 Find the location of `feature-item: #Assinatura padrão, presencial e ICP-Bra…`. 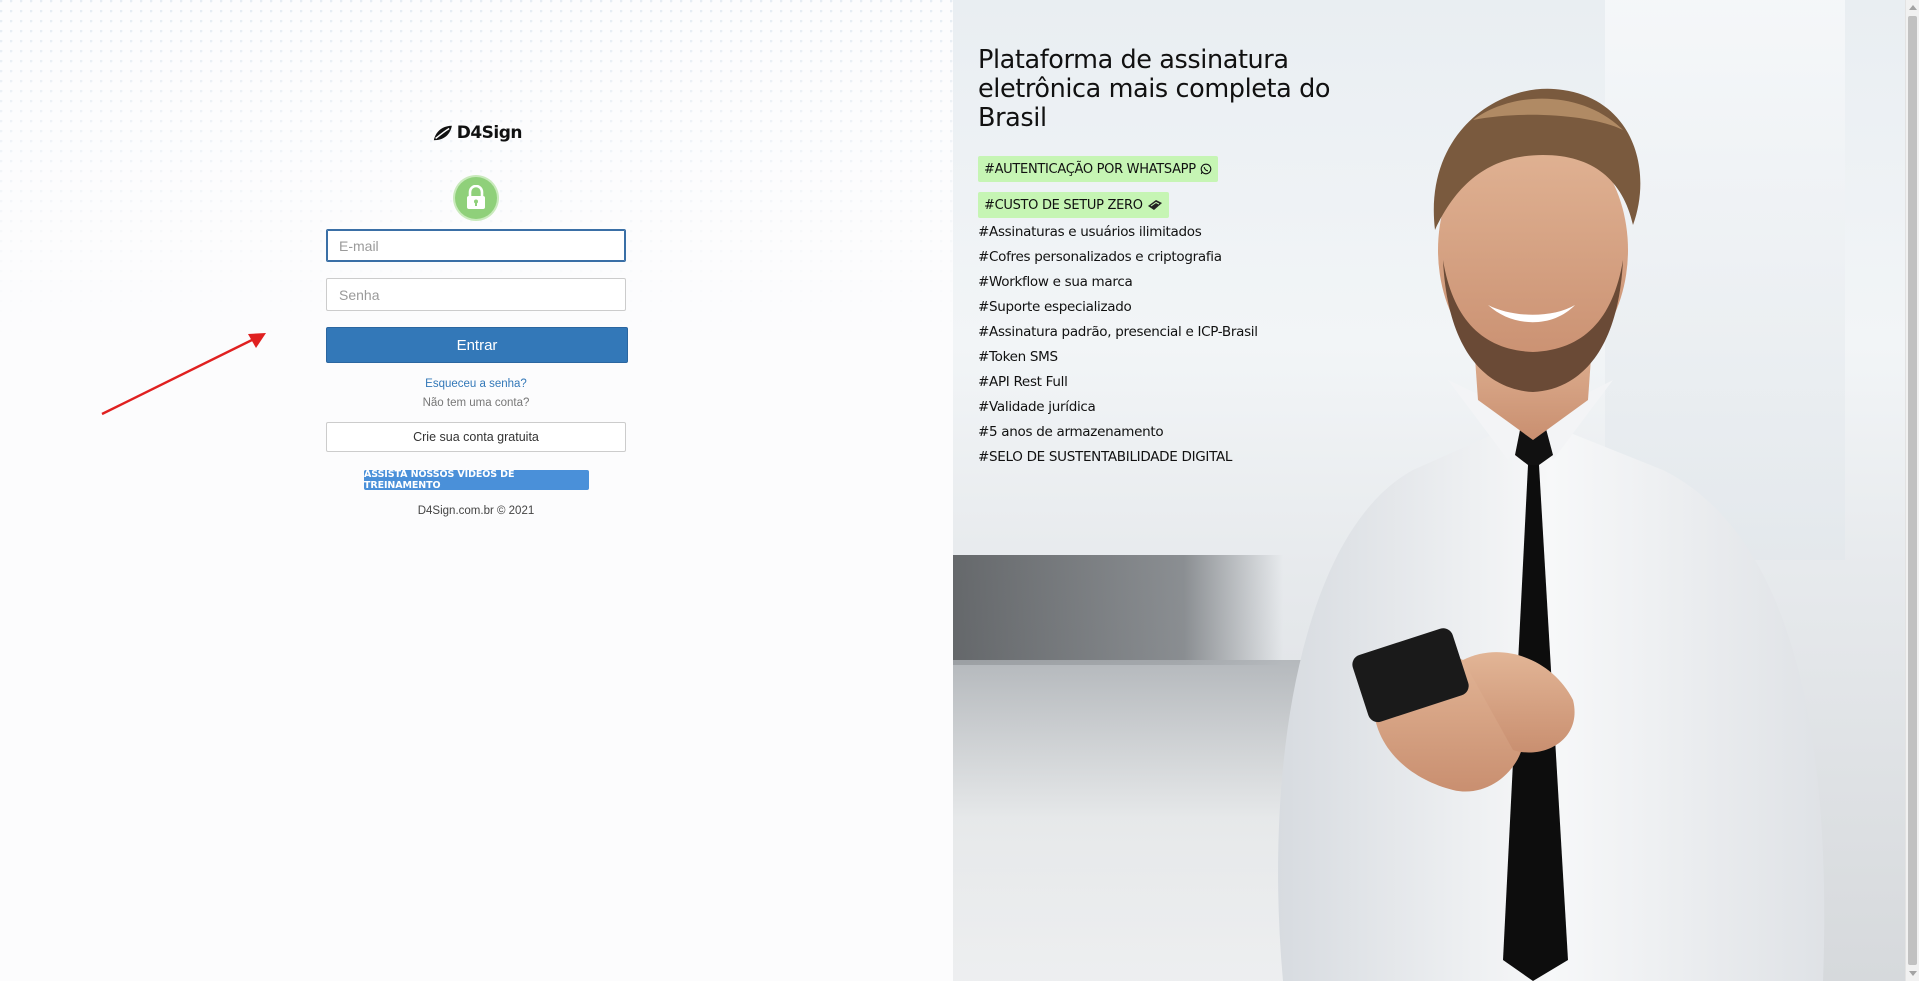

feature-item: #Assinatura padrão, presencial e ICP-Bra… is located at coordinates (1118, 332).